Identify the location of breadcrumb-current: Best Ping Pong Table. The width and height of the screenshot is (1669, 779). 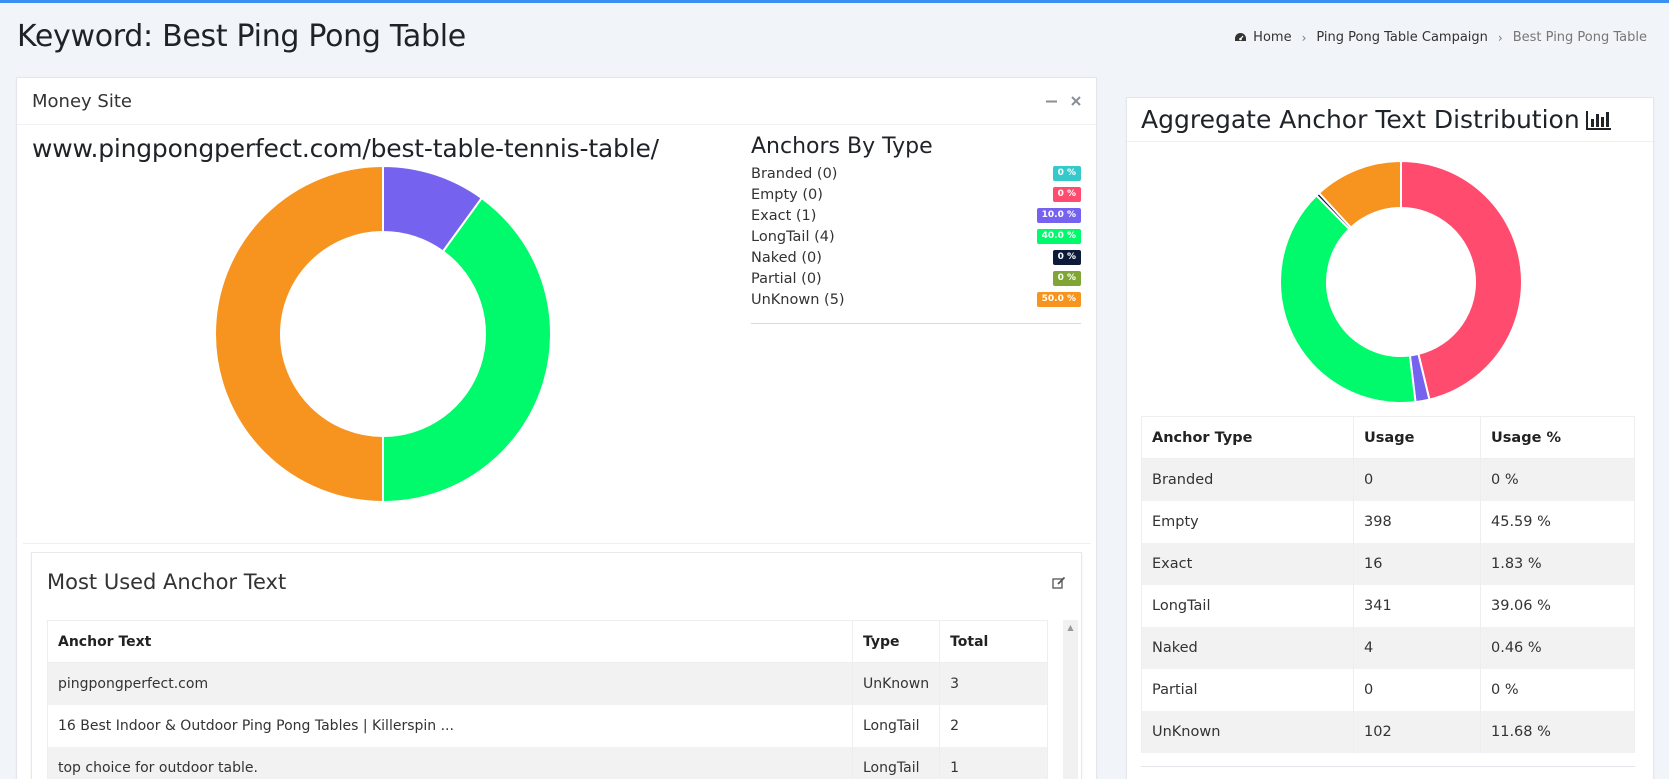
(1579, 37).